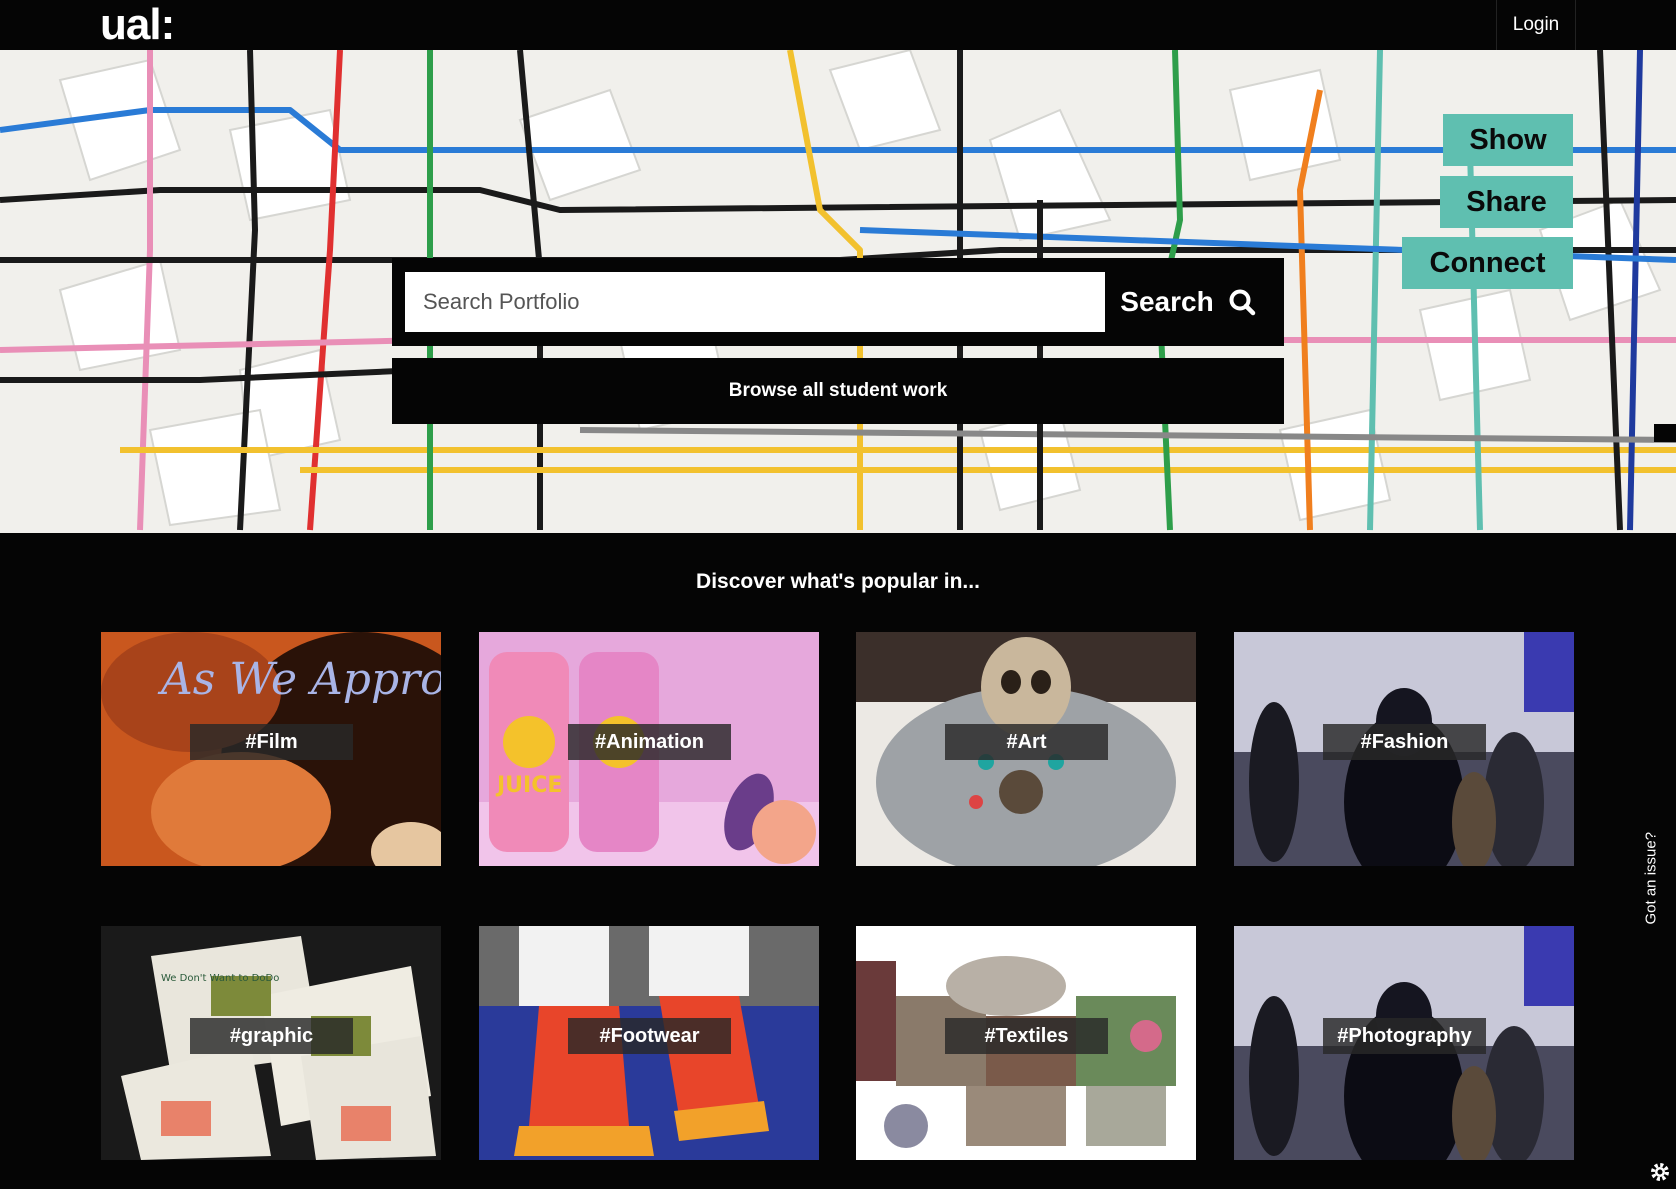 This screenshot has height=1189, width=1676. I want to click on login-button: Login, so click(1536, 25).